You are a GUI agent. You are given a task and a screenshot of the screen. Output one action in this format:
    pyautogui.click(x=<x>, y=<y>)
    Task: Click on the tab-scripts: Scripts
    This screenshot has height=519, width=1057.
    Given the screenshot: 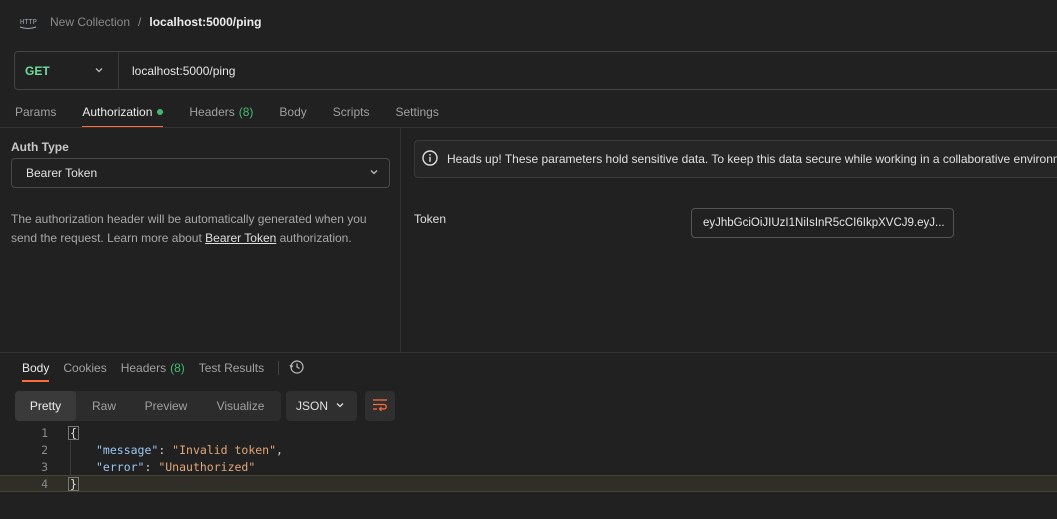 What is the action you would take?
    pyautogui.click(x=351, y=112)
    